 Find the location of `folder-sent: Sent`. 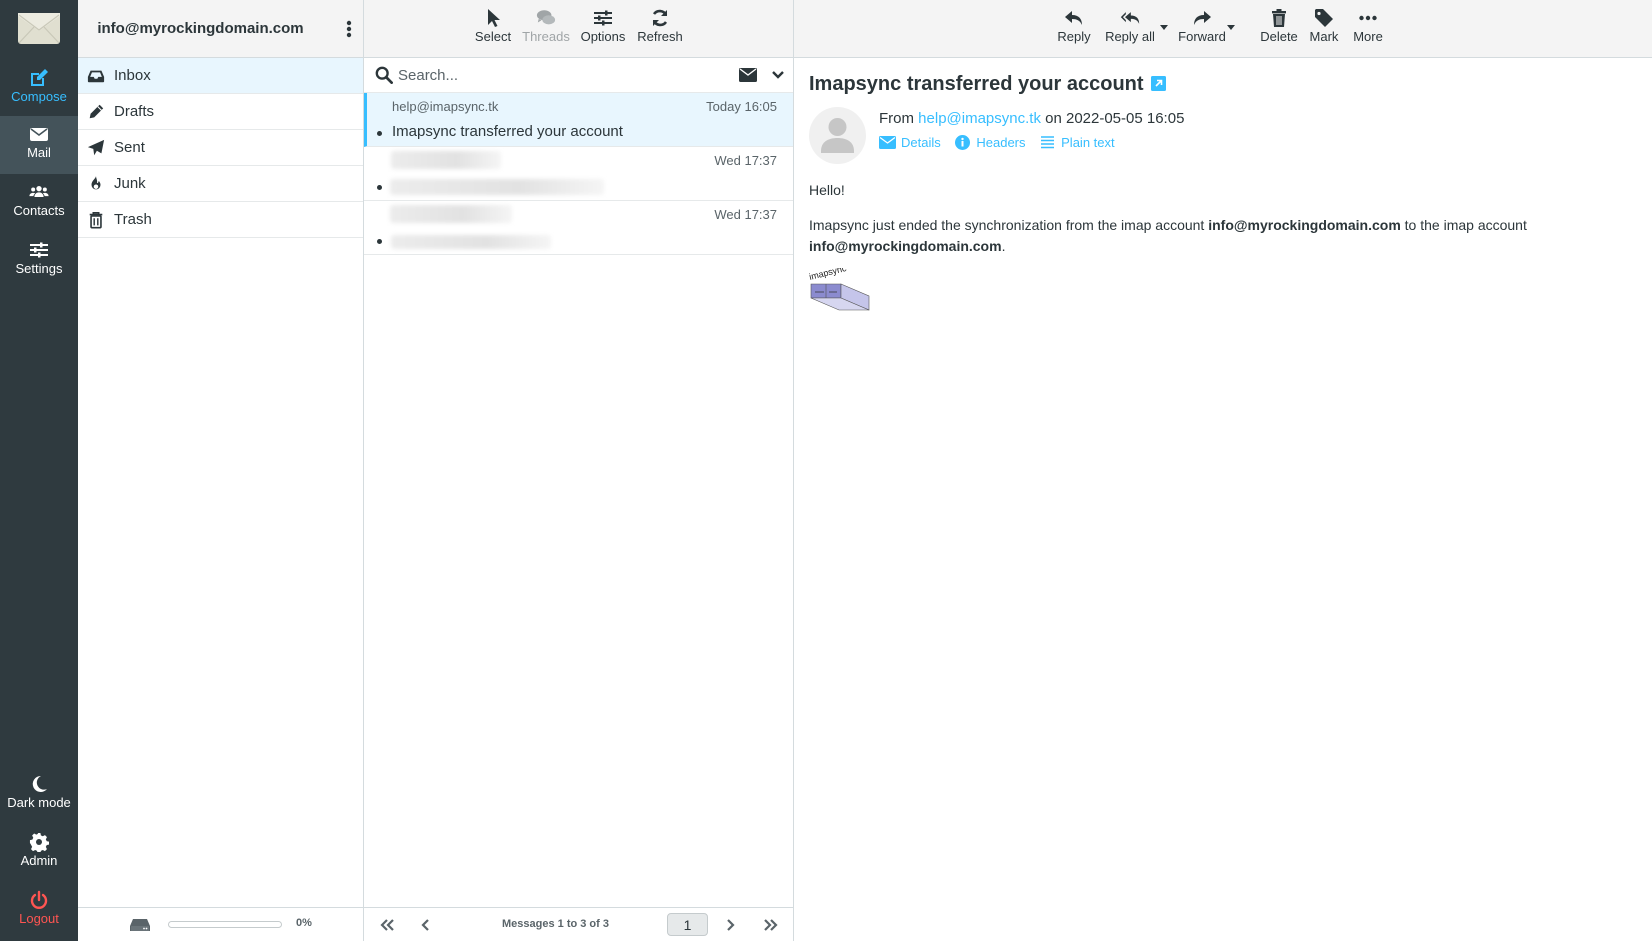

folder-sent: Sent is located at coordinates (220, 148).